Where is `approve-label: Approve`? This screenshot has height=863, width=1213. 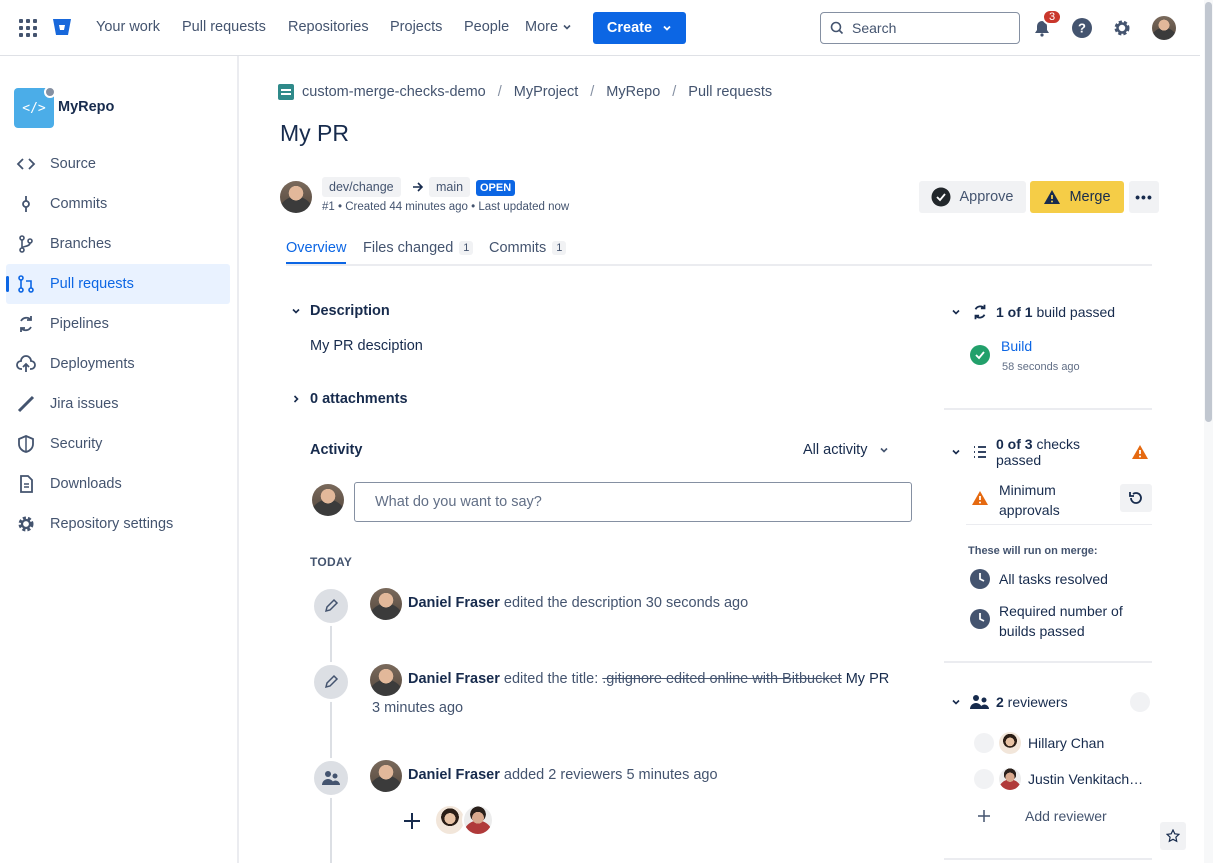
approve-label: Approve is located at coordinates (986, 197).